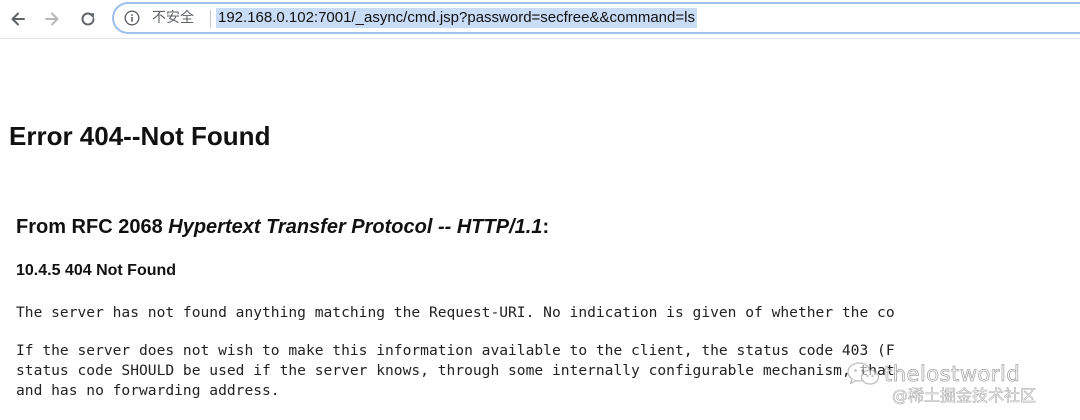  Describe the element at coordinates (952, 374) in the screenshot. I see `watermark-account-name: thelostworld` at that location.